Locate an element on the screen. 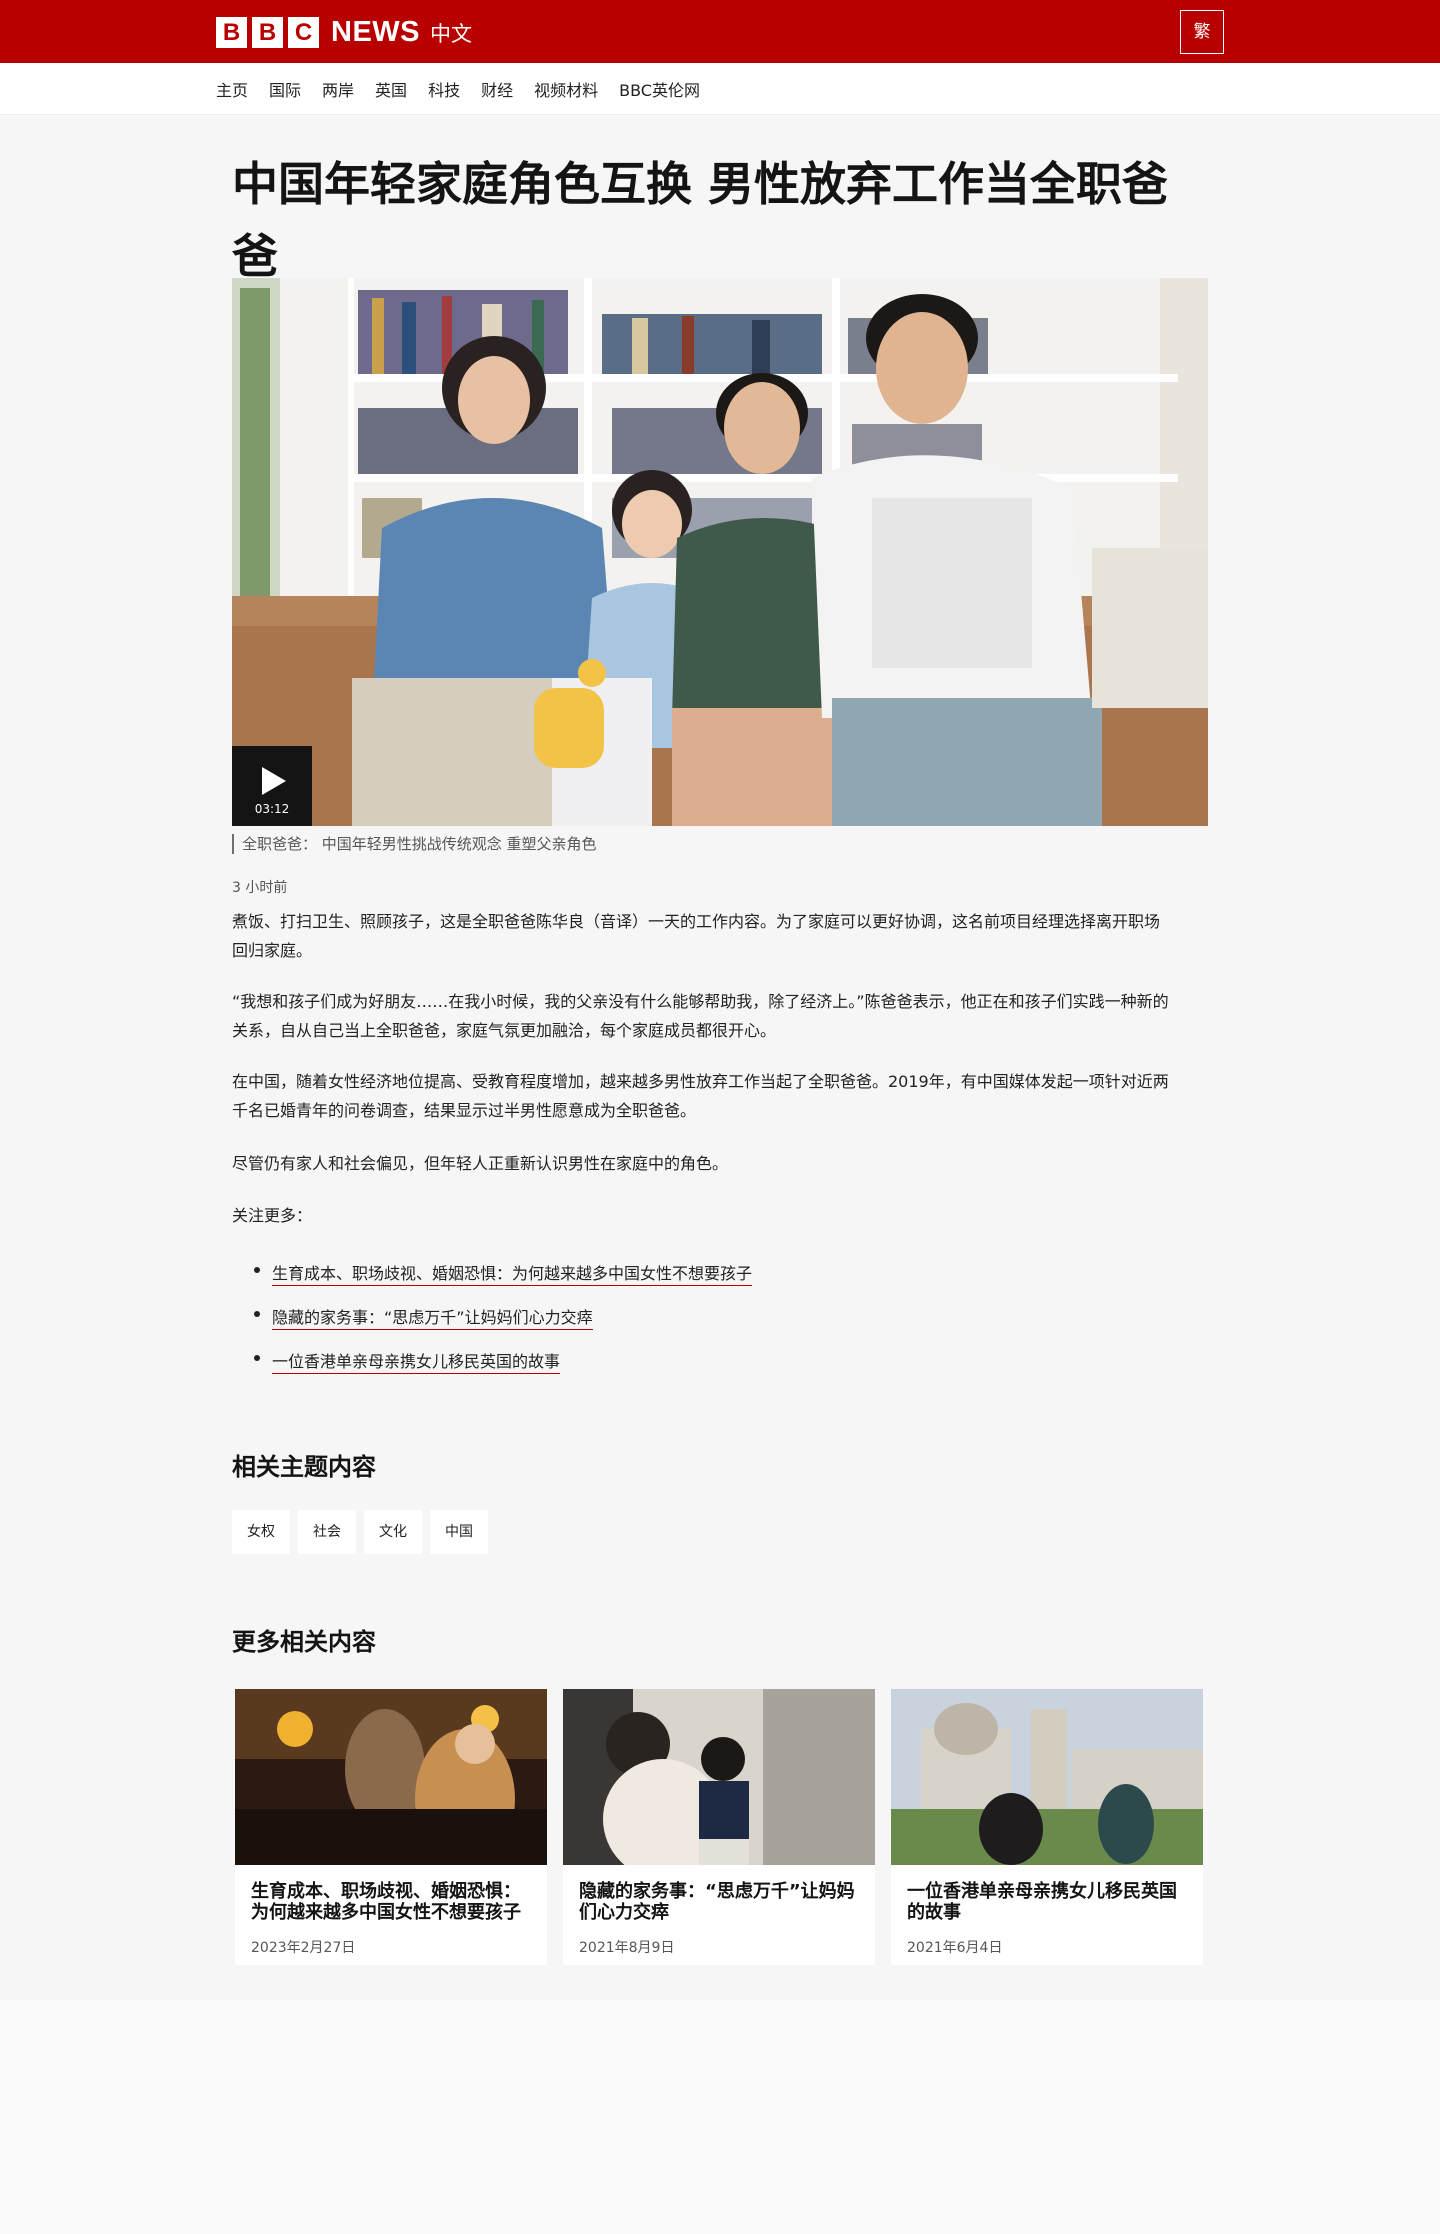  topic-tag: 文化 is located at coordinates (393, 1532).